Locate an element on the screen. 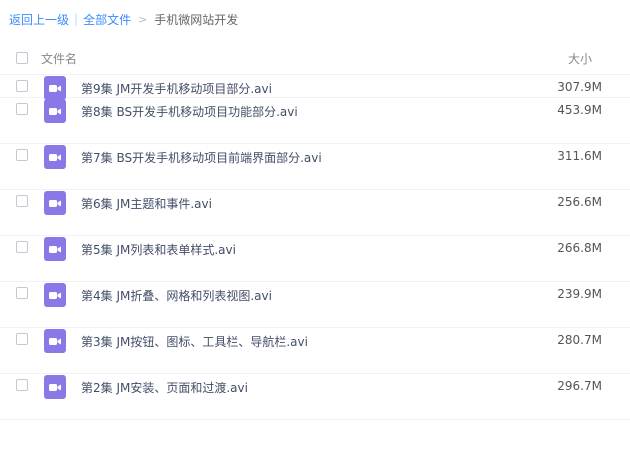 The image size is (630, 456). file-name: 第5集 JM列表和表单样式.avi is located at coordinates (158, 249).